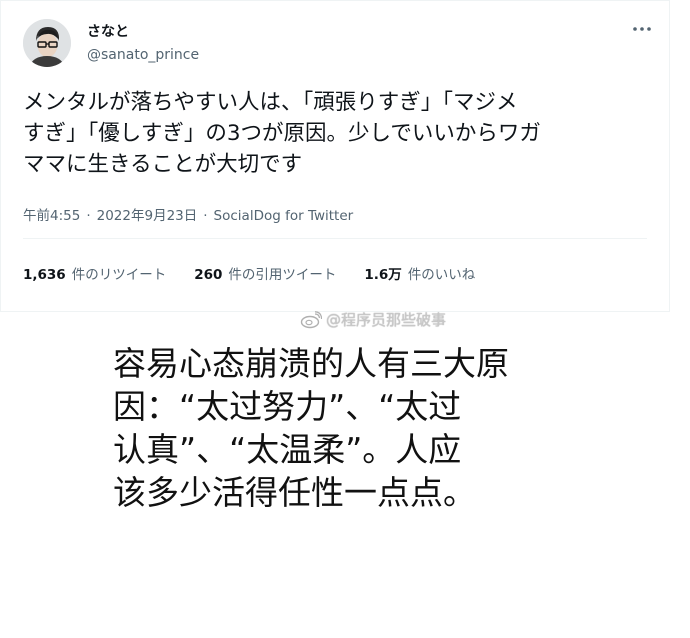 The image size is (690, 638). What do you see at coordinates (386, 320) in the screenshot?
I see `watermark-text: @程序员那些破事` at bounding box center [386, 320].